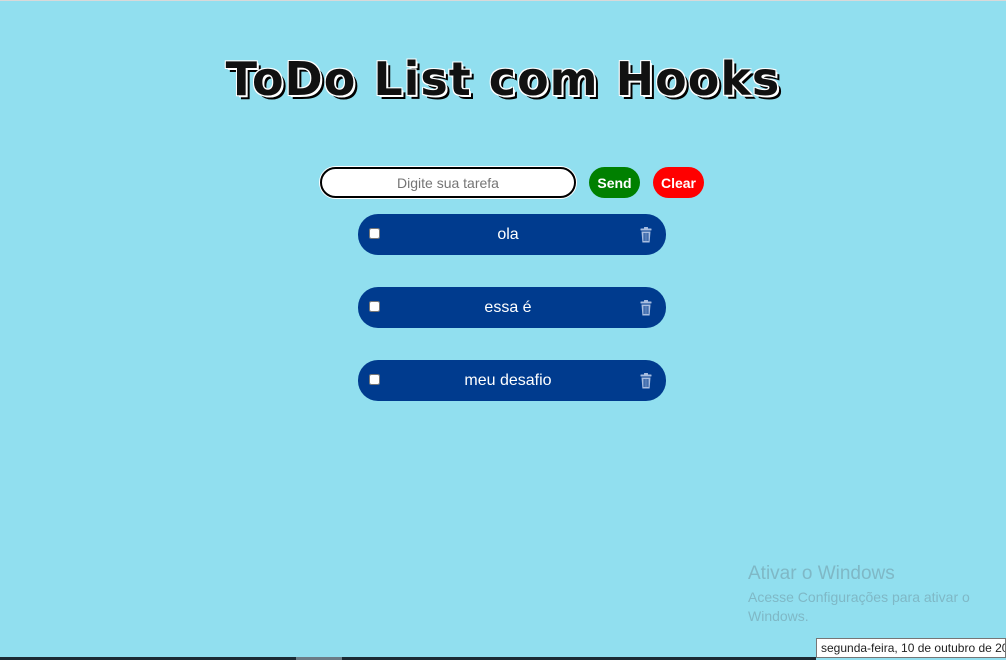 The width and height of the screenshot is (1006, 660). Describe the element at coordinates (508, 380) in the screenshot. I see `task-text: meu desafio` at that location.